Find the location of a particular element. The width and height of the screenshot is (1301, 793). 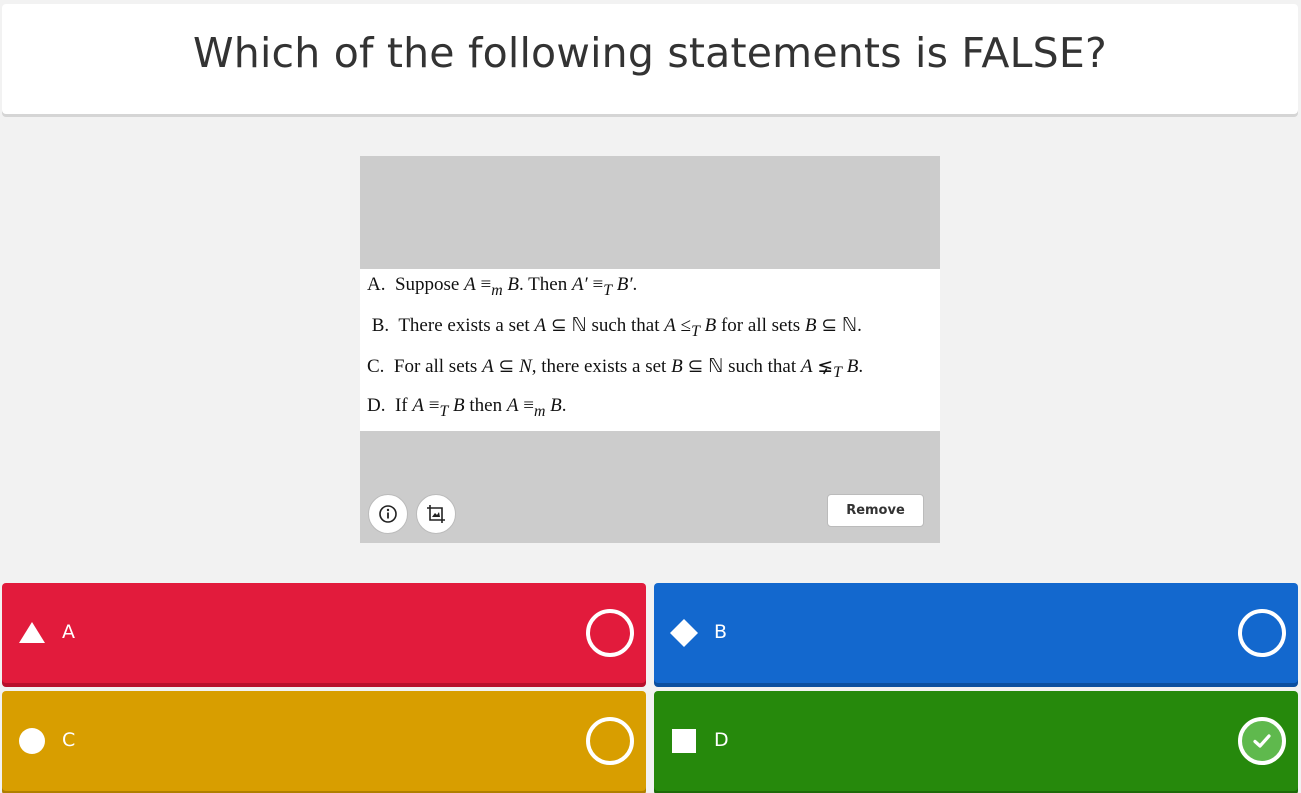

answer-d: D is located at coordinates (976, 741).